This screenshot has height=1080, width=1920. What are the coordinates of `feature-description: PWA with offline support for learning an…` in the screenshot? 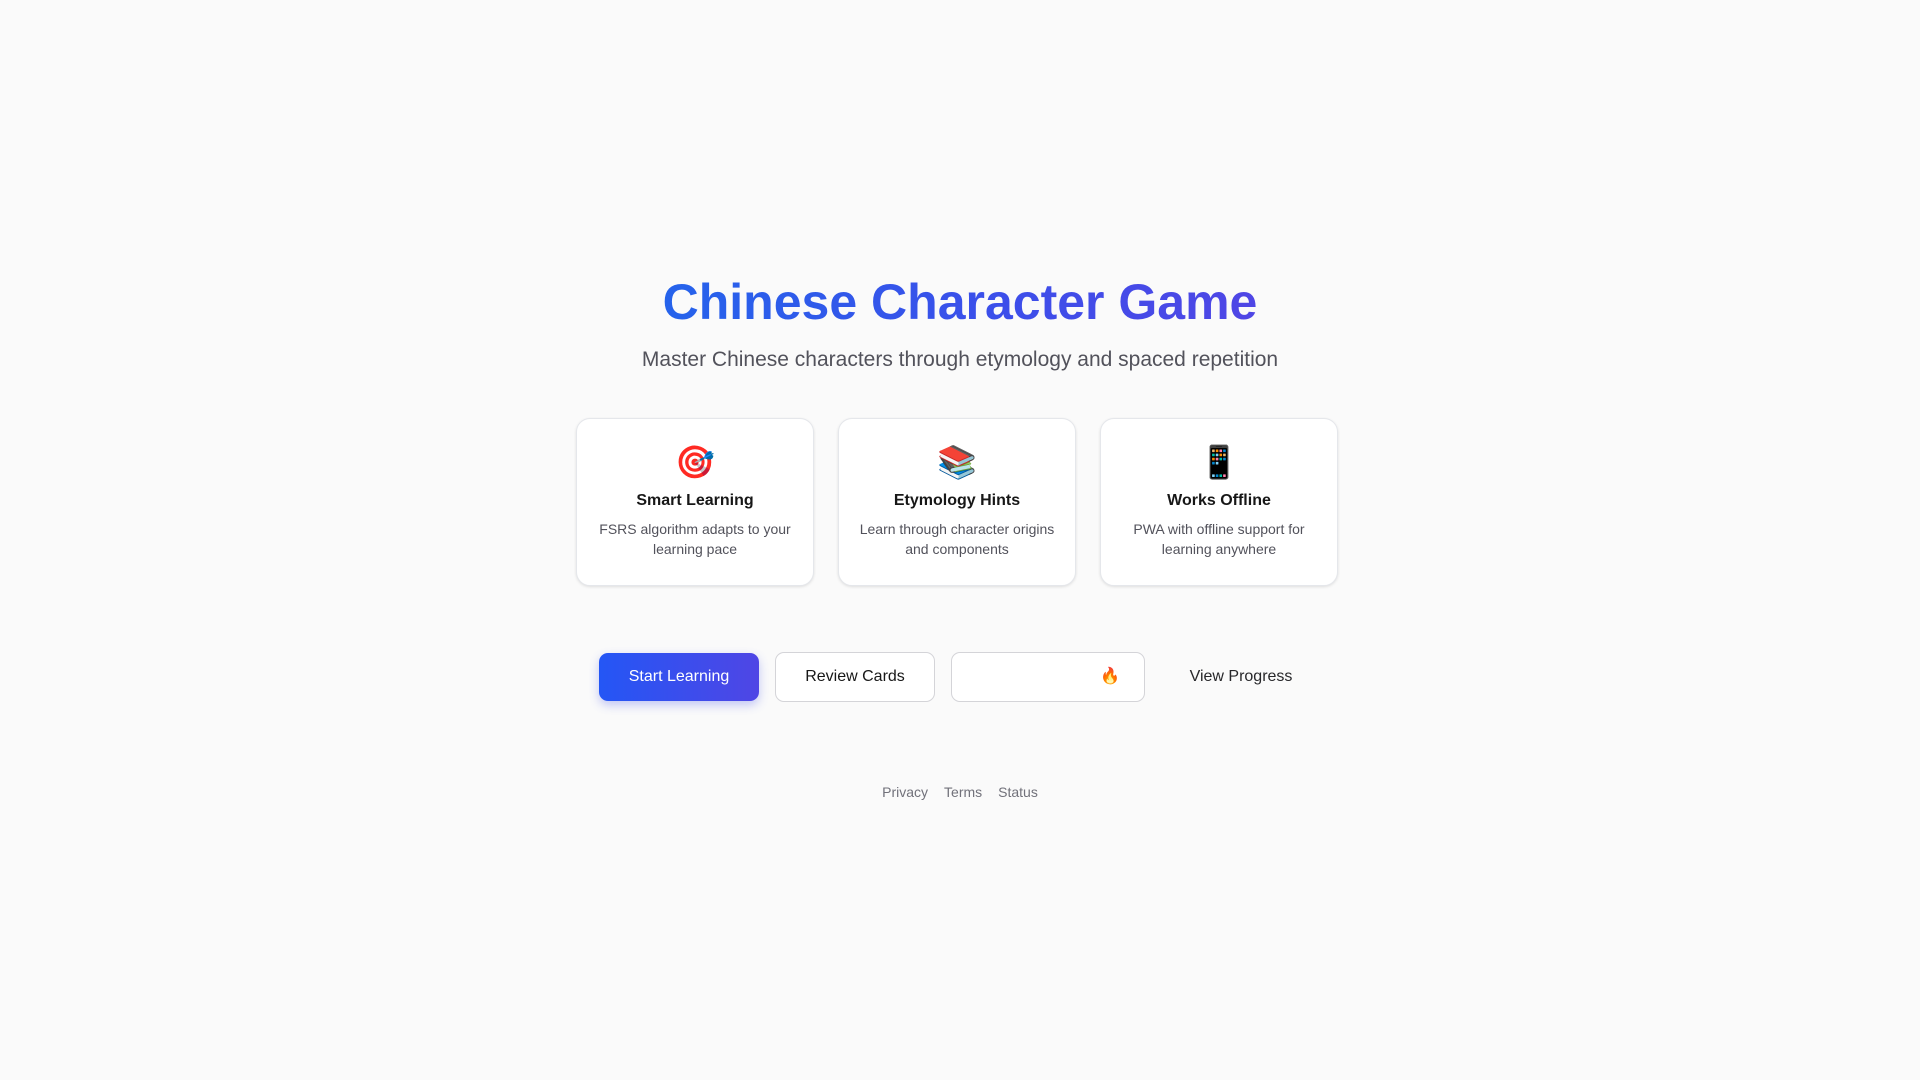 It's located at (1219, 539).